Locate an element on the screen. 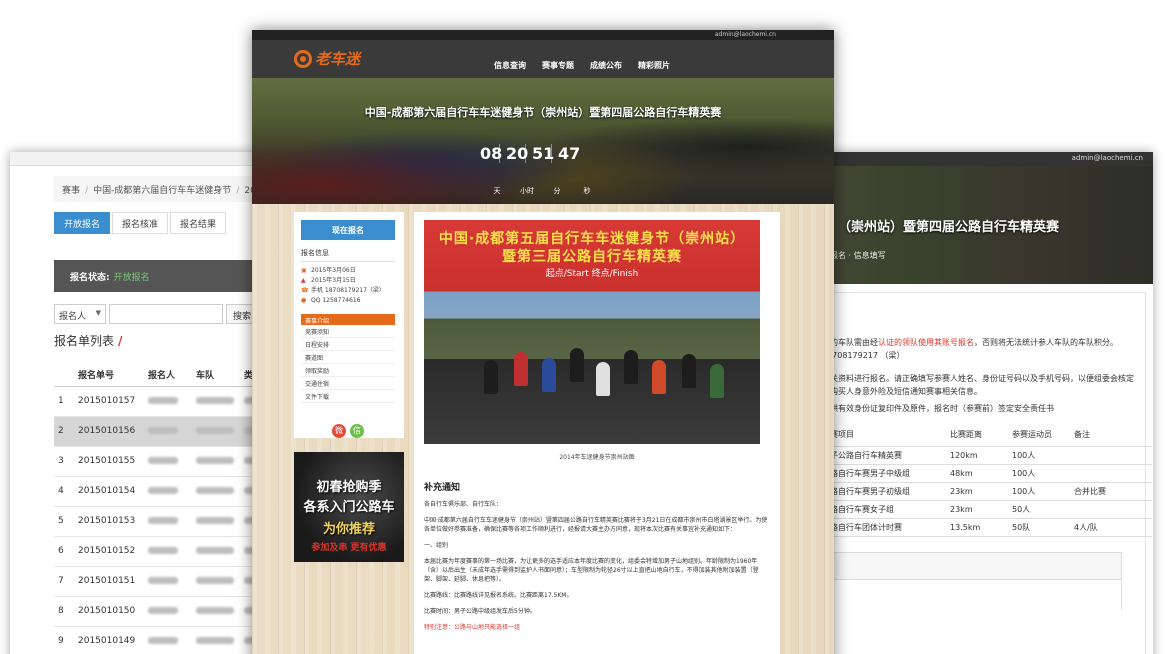 The image size is (1167, 654). tab-open-registration: 开放报名 is located at coordinates (82, 223).